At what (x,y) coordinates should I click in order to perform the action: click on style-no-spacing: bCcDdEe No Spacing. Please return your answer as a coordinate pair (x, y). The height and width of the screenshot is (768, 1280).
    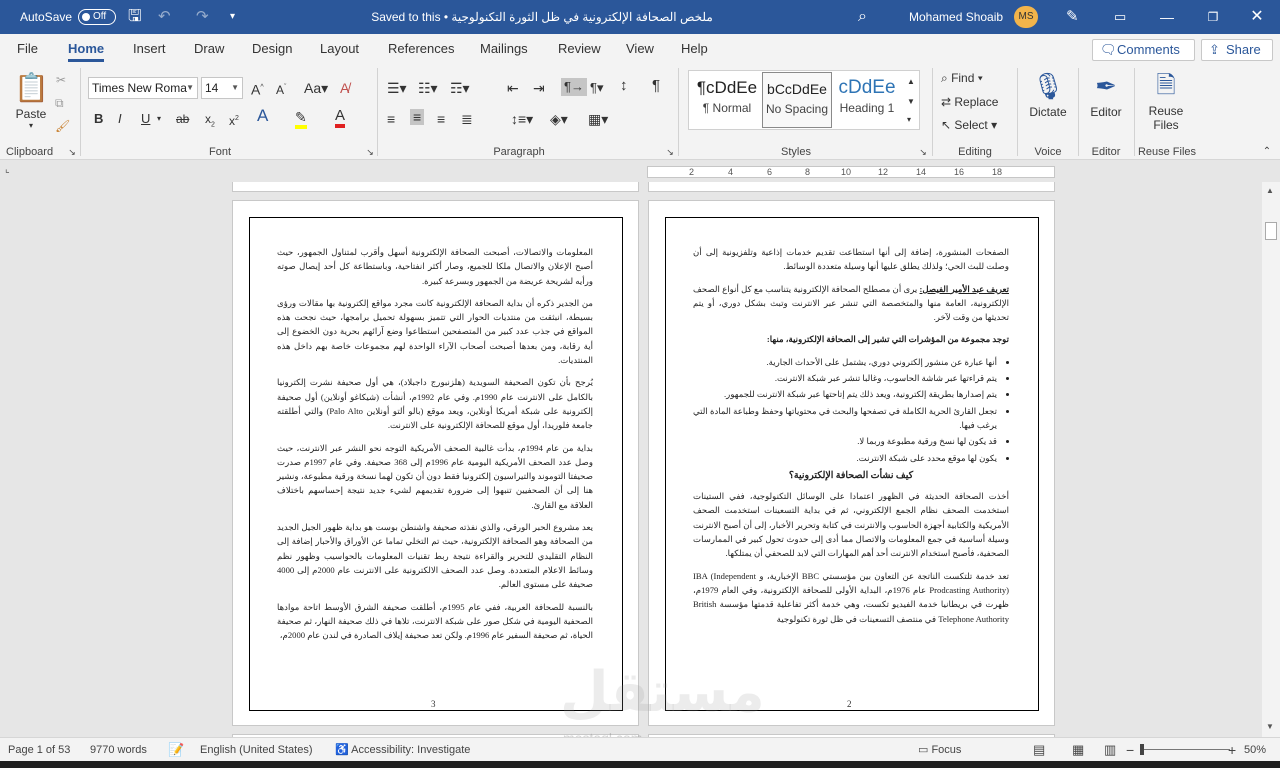
    Looking at the image, I should click on (797, 100).